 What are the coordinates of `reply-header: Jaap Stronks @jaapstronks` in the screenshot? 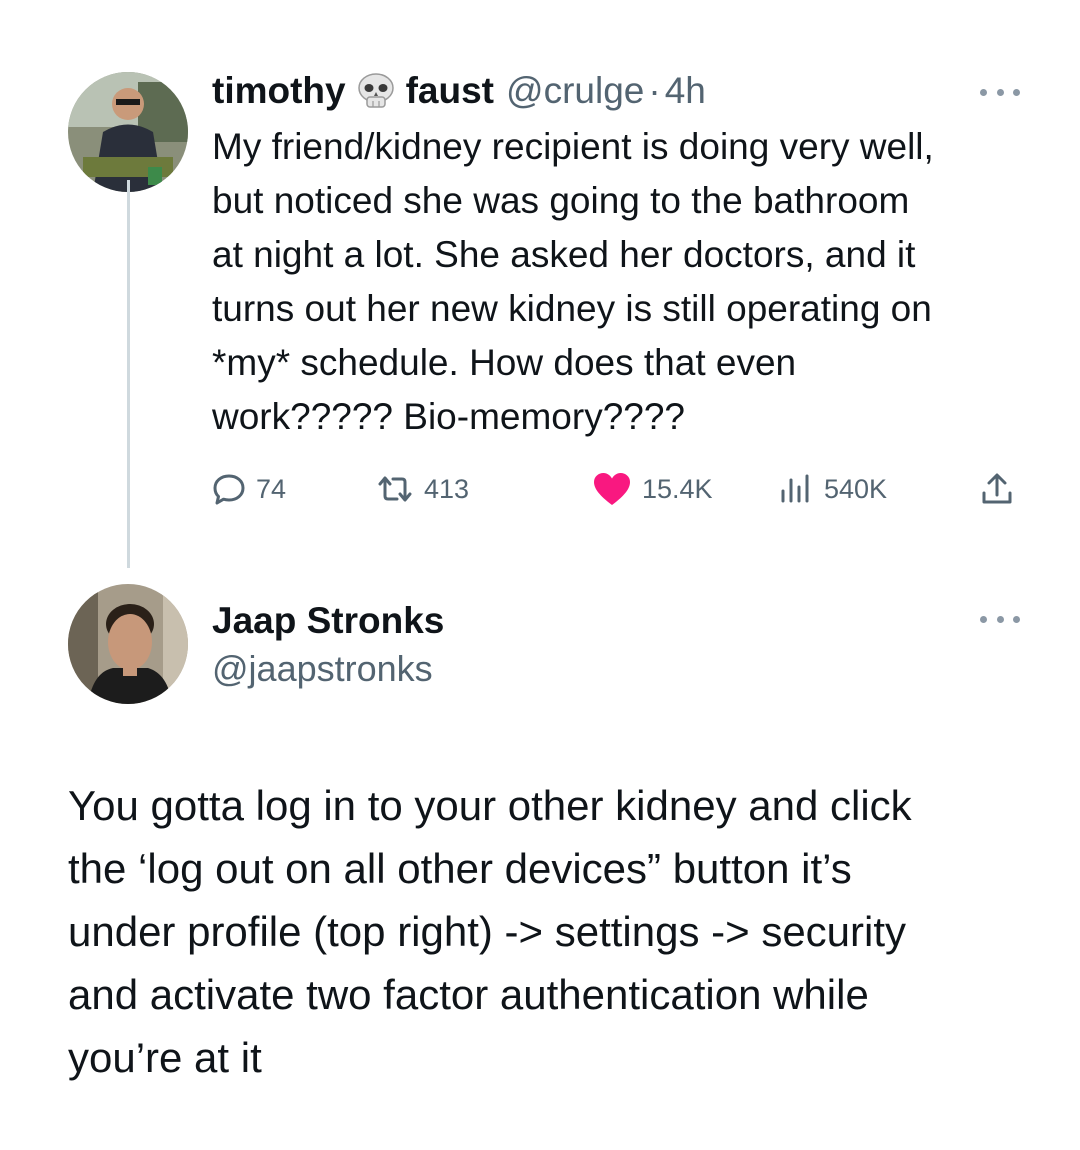 It's located at (328, 646).